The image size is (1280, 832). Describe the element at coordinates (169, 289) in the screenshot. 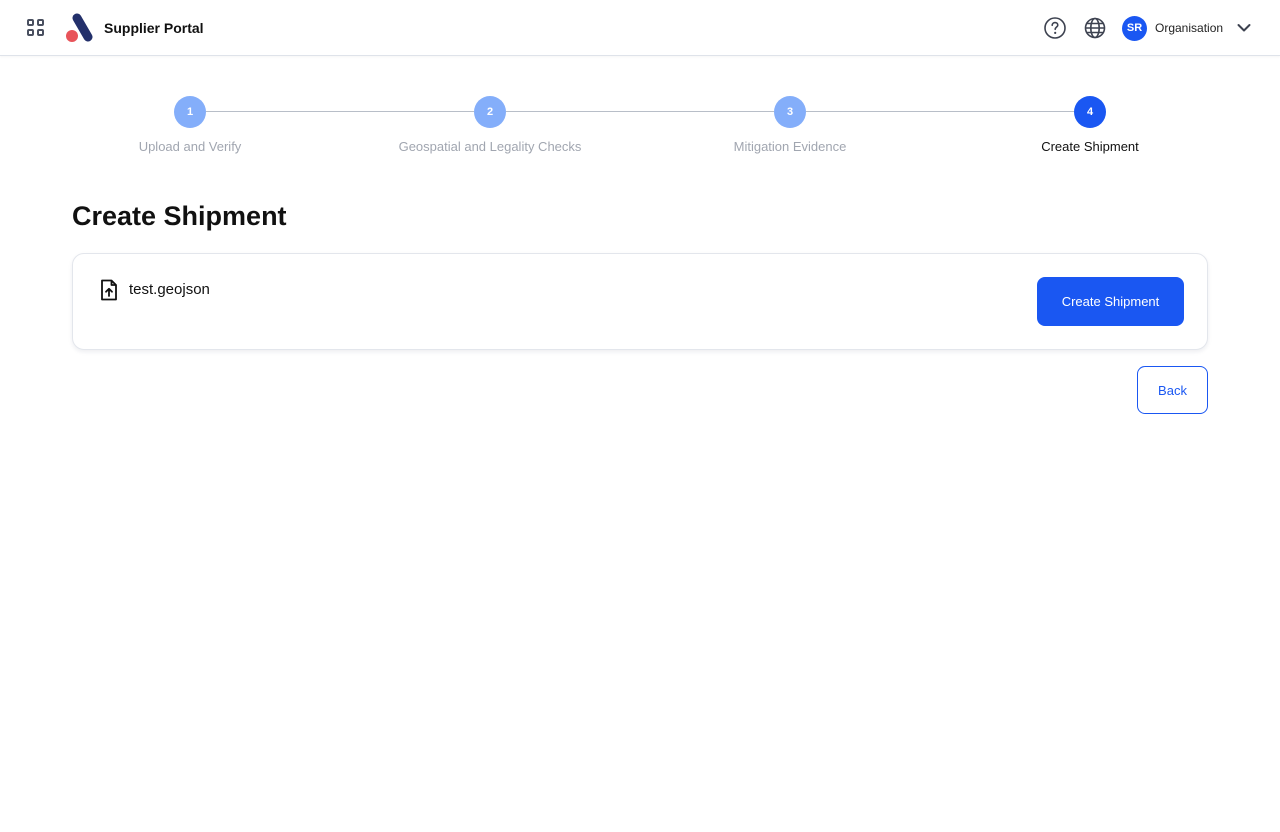

I see `file-name: test.geojson` at that location.